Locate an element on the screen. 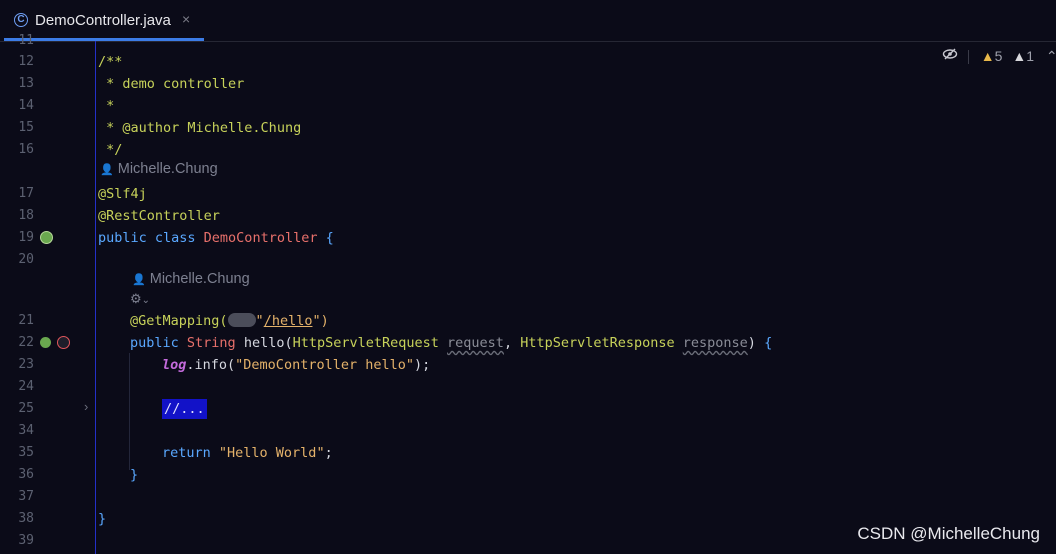  string-literal: "DemoController hello" is located at coordinates (324, 365).